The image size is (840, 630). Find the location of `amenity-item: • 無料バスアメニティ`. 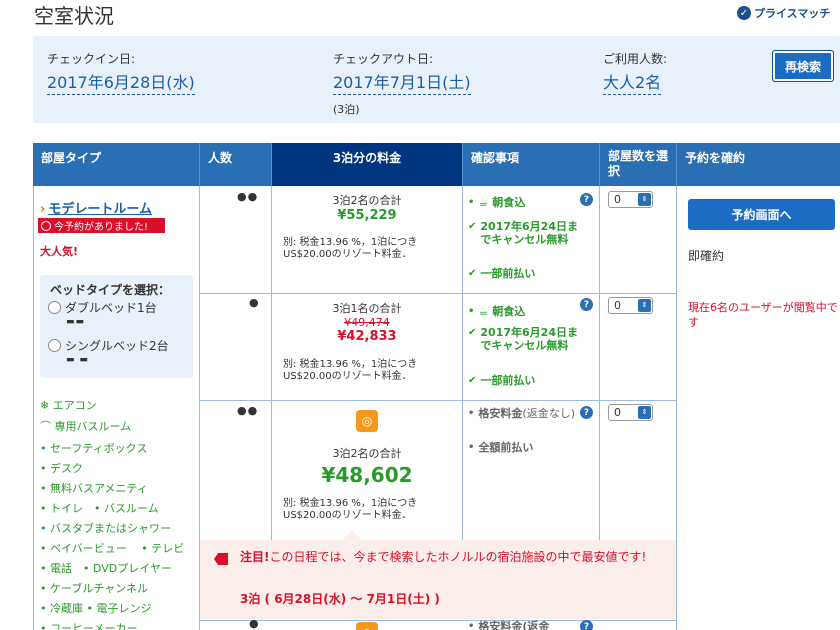

amenity-item: • 無料バスアメニティ is located at coordinates (94, 488).